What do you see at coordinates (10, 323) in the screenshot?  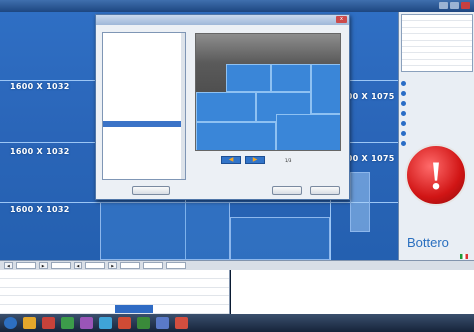 I see `start-icon` at bounding box center [10, 323].